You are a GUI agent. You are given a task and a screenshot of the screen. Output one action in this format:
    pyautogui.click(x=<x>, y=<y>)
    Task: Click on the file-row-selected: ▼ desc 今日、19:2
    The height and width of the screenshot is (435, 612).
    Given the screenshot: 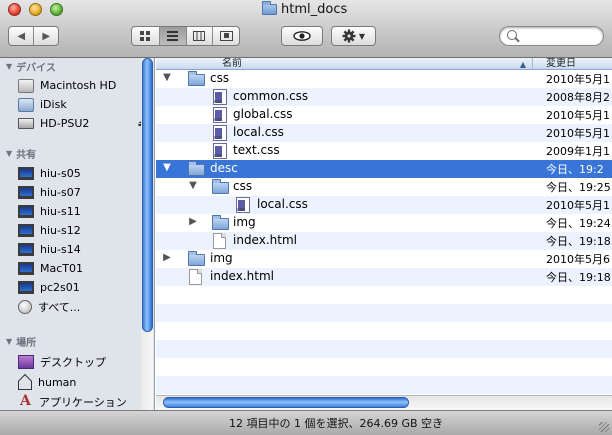 What is the action you would take?
    pyautogui.click(x=384, y=169)
    